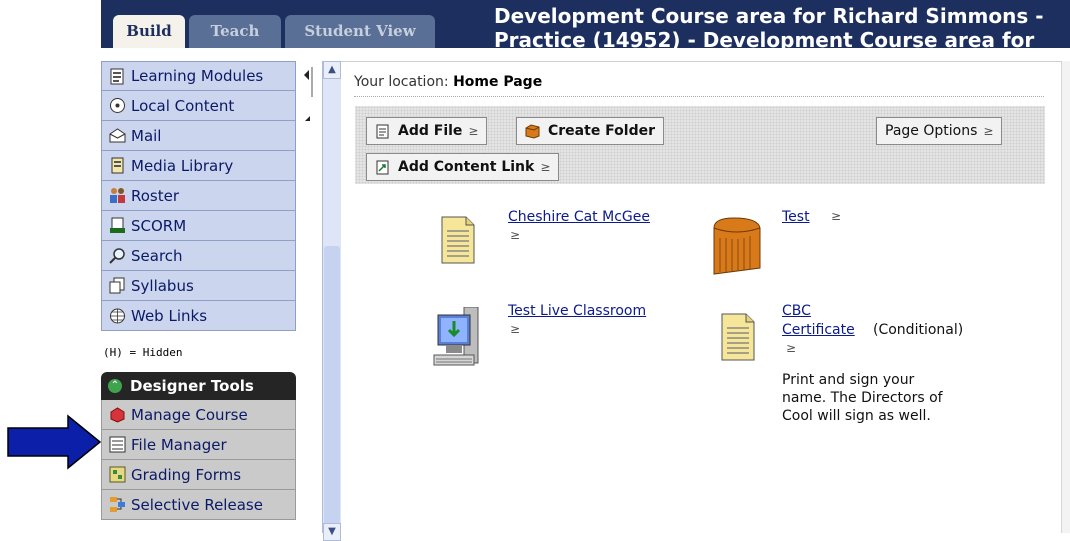 The width and height of the screenshot is (1070, 541). Describe the element at coordinates (146, 135) in the screenshot. I see `sidebar-item-label: Mail` at that location.